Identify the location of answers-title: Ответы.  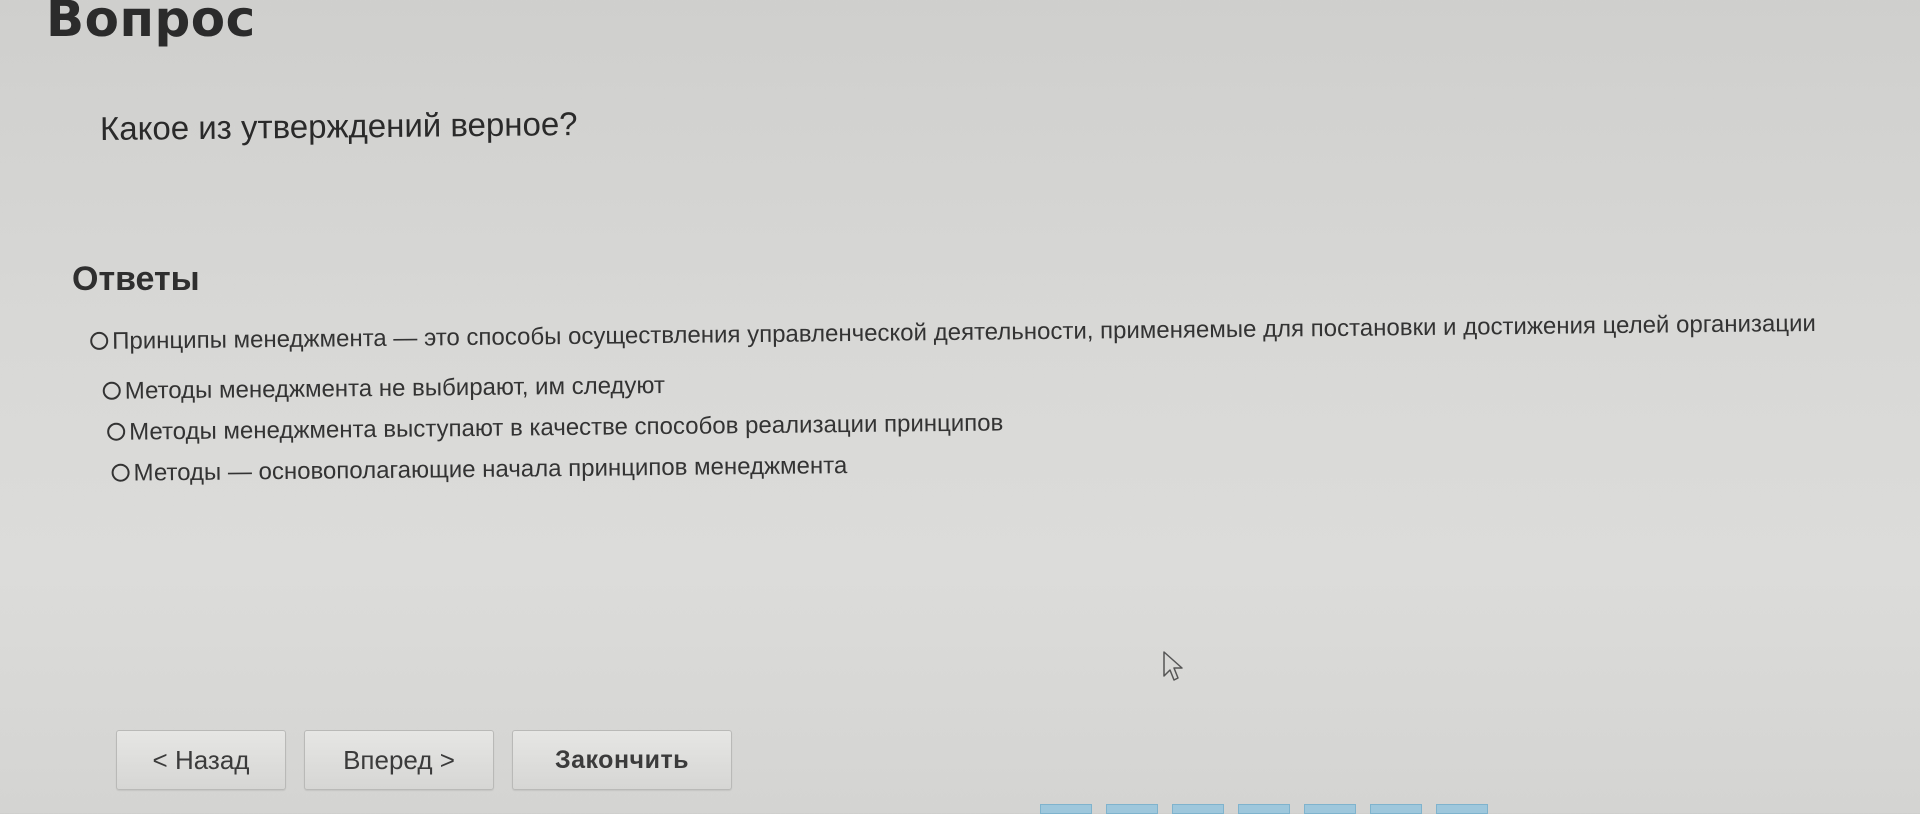
(136, 279).